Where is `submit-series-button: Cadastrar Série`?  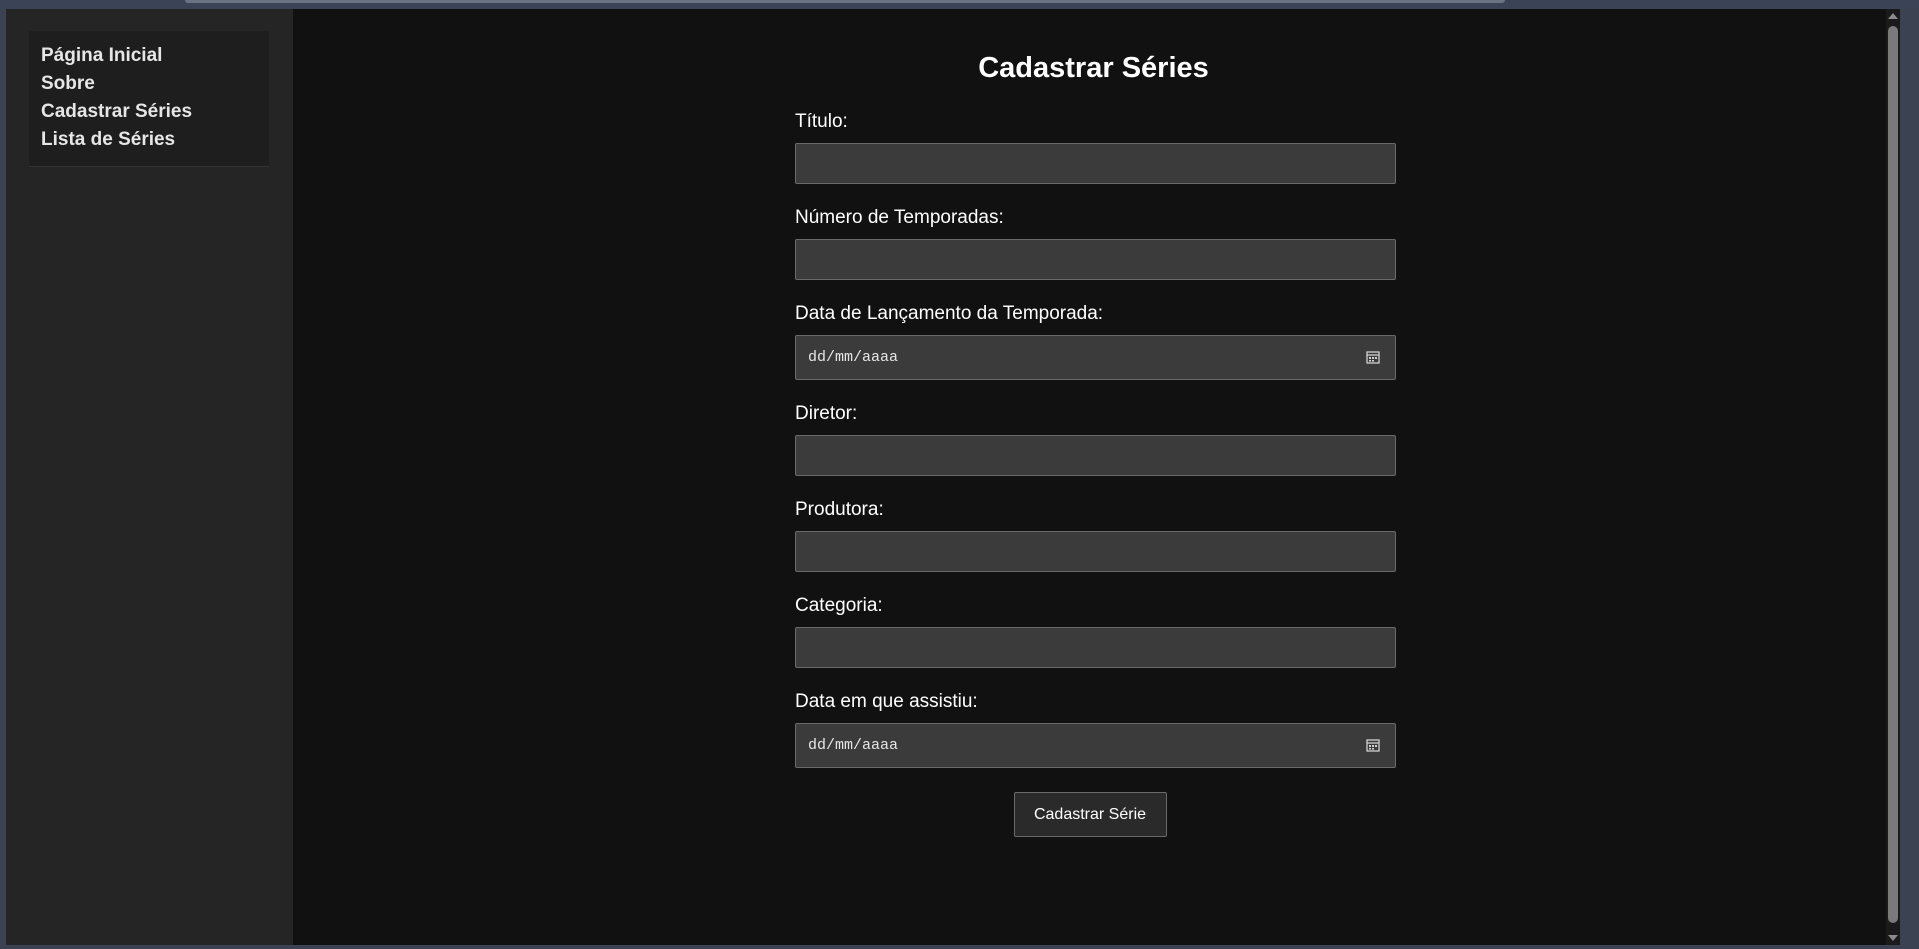 submit-series-button: Cadastrar Série is located at coordinates (1090, 814).